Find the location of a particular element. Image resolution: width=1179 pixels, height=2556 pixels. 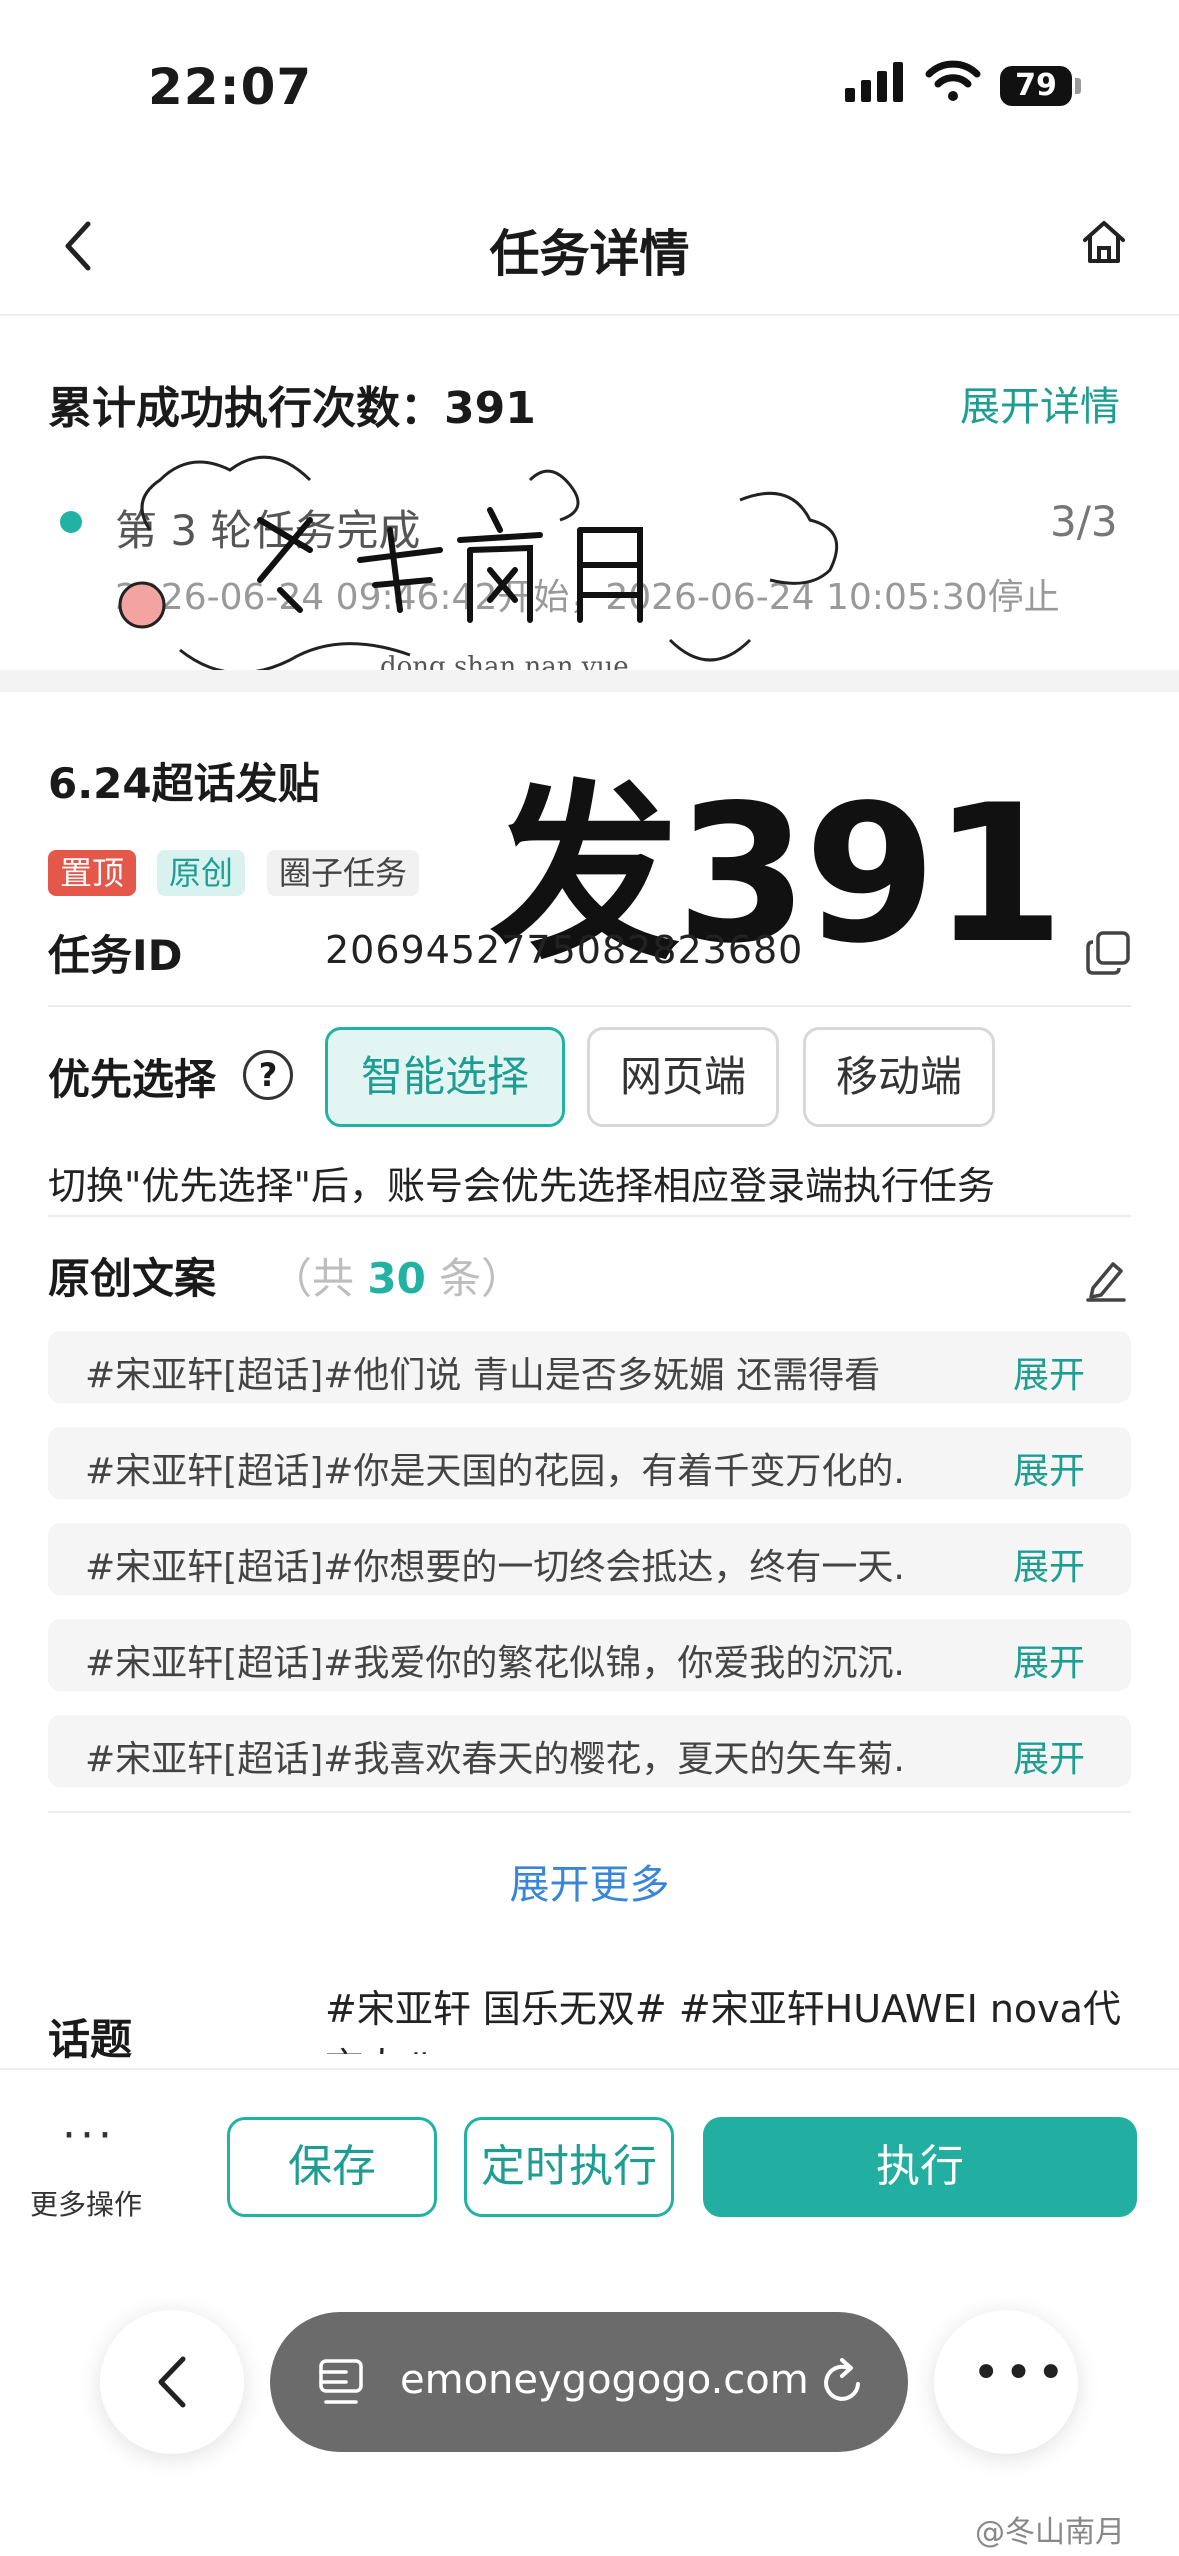

task-id-value: 2069452775082823680 is located at coordinates (564, 950).